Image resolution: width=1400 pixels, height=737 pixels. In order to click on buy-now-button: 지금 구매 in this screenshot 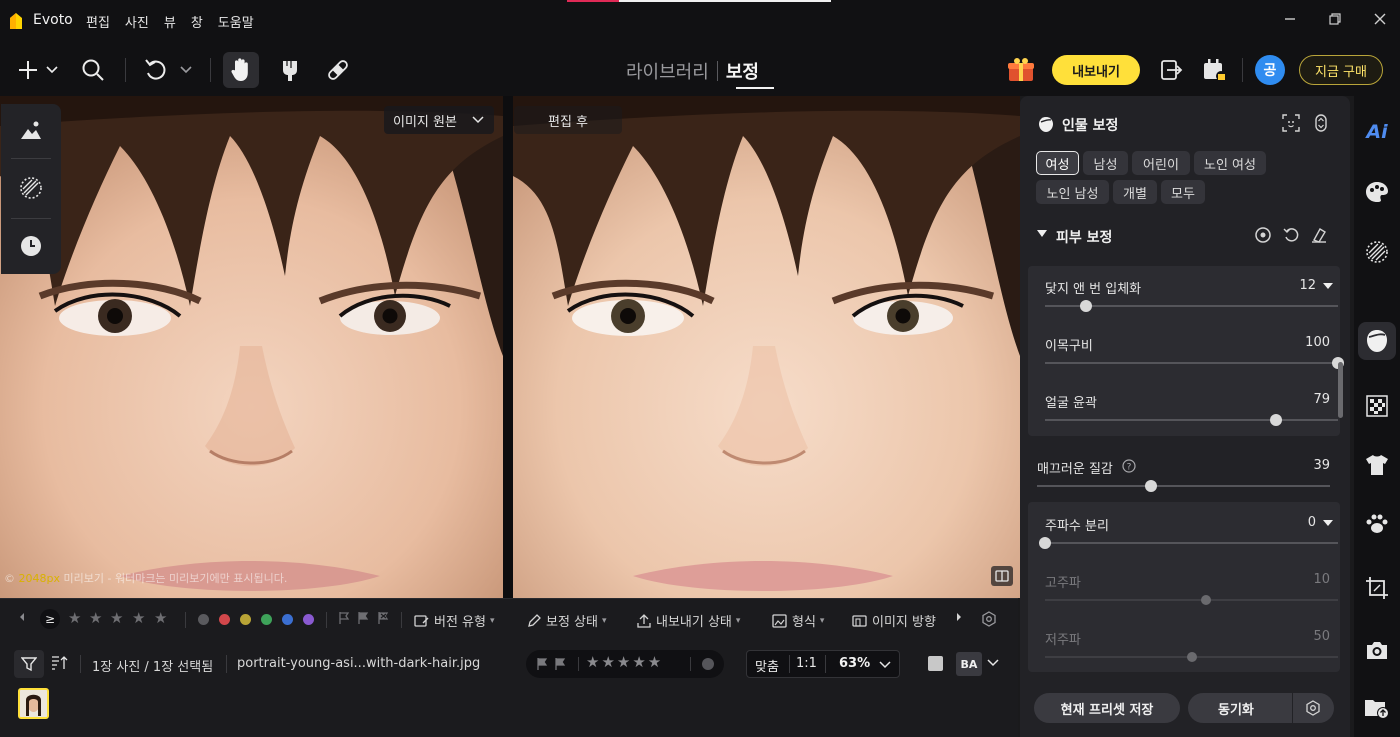, I will do `click(1341, 70)`.